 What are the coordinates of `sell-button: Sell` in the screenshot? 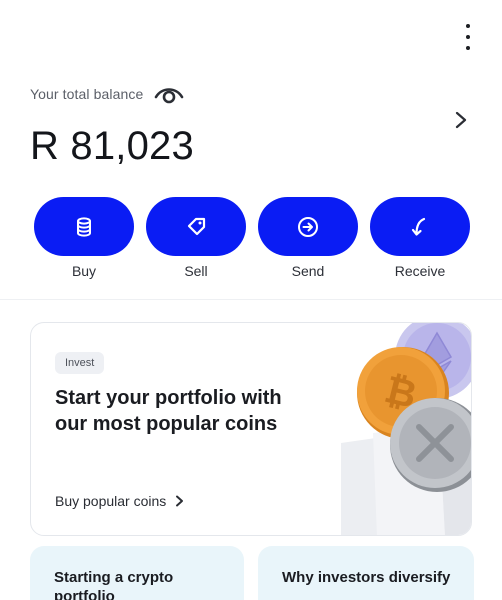 It's located at (196, 238).